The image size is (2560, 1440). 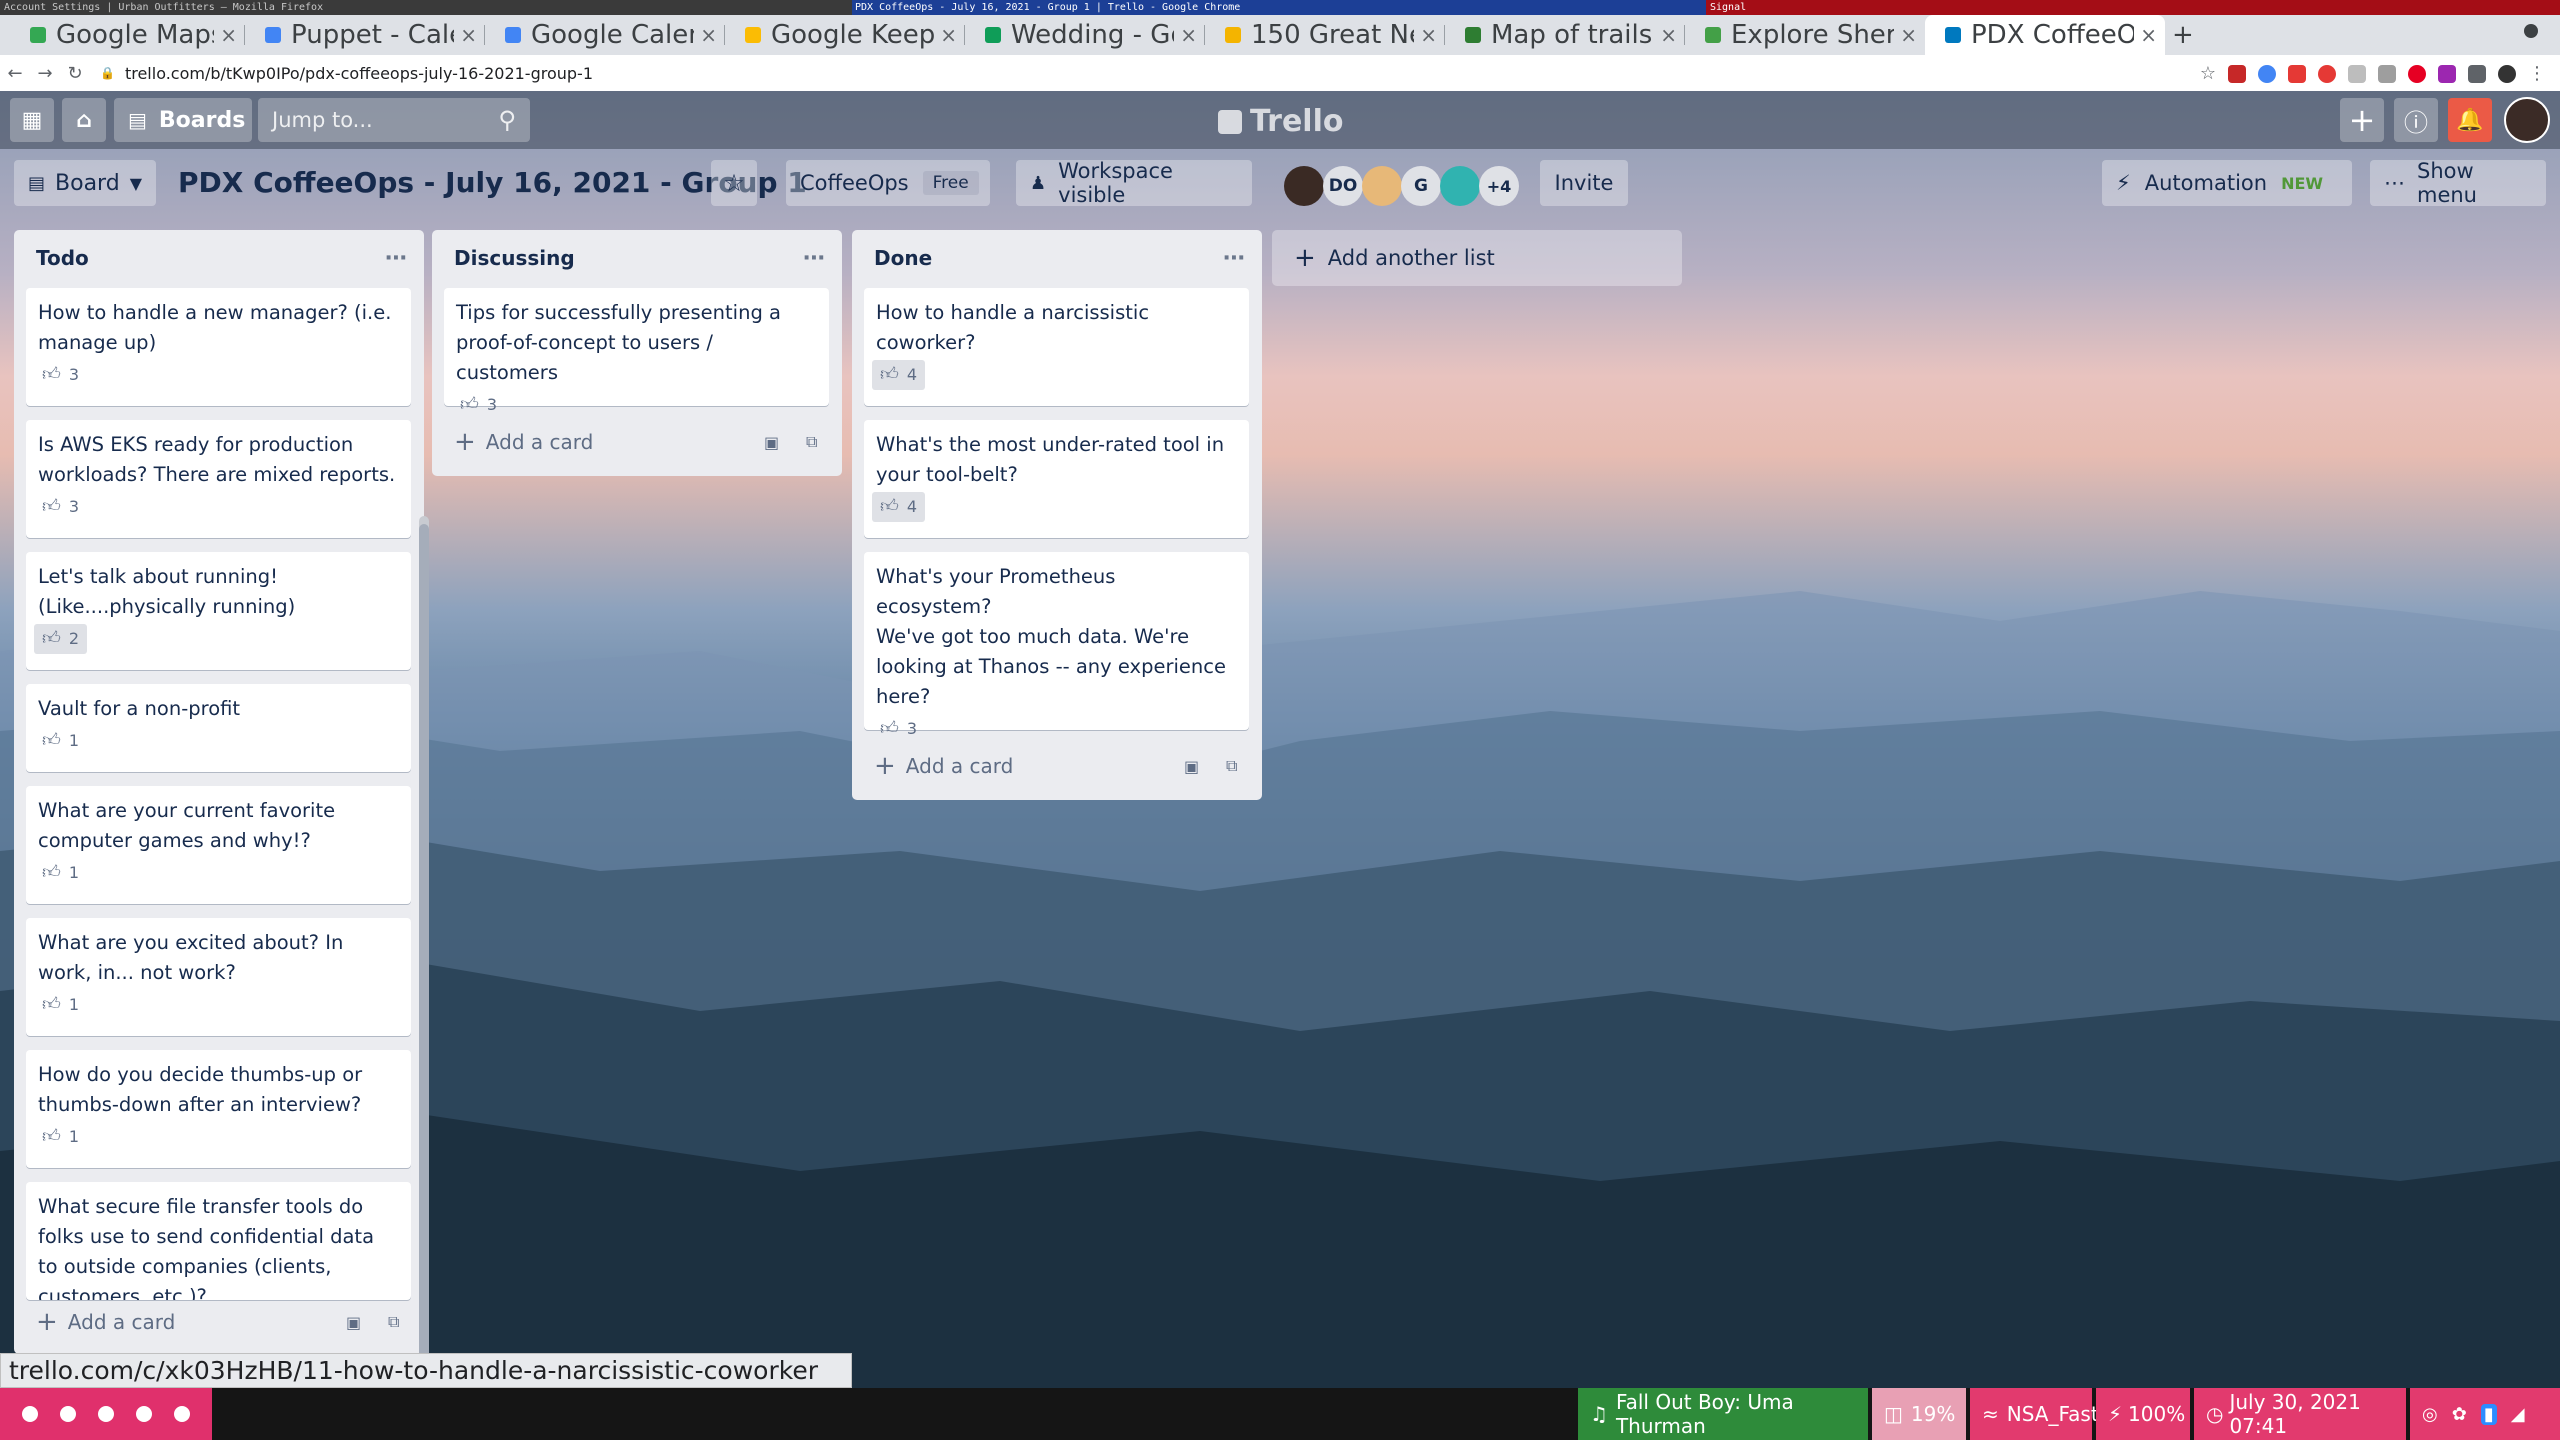 I want to click on member-avatar: DO, so click(x=1343, y=186).